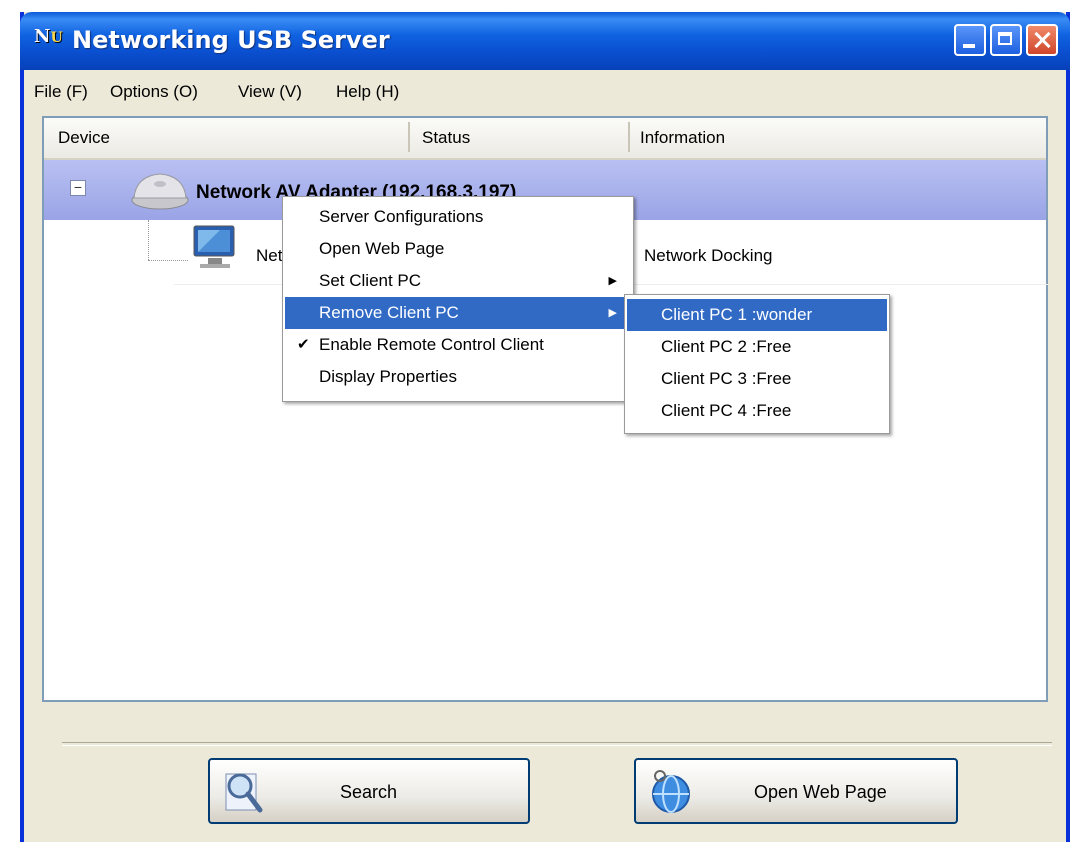 Image resolution: width=1090 pixels, height=842 pixels. I want to click on search-button-label: Search, so click(369, 792).